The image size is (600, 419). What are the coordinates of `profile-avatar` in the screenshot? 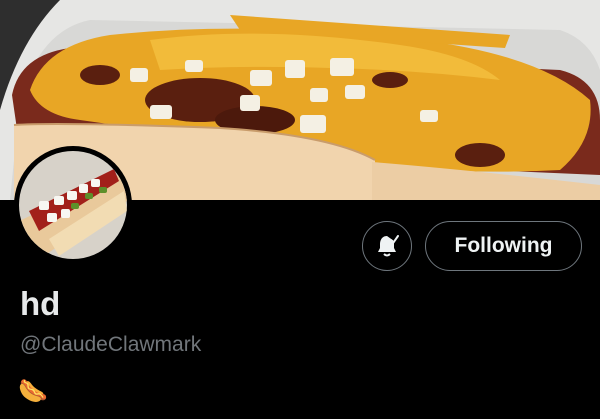 It's located at (73, 205).